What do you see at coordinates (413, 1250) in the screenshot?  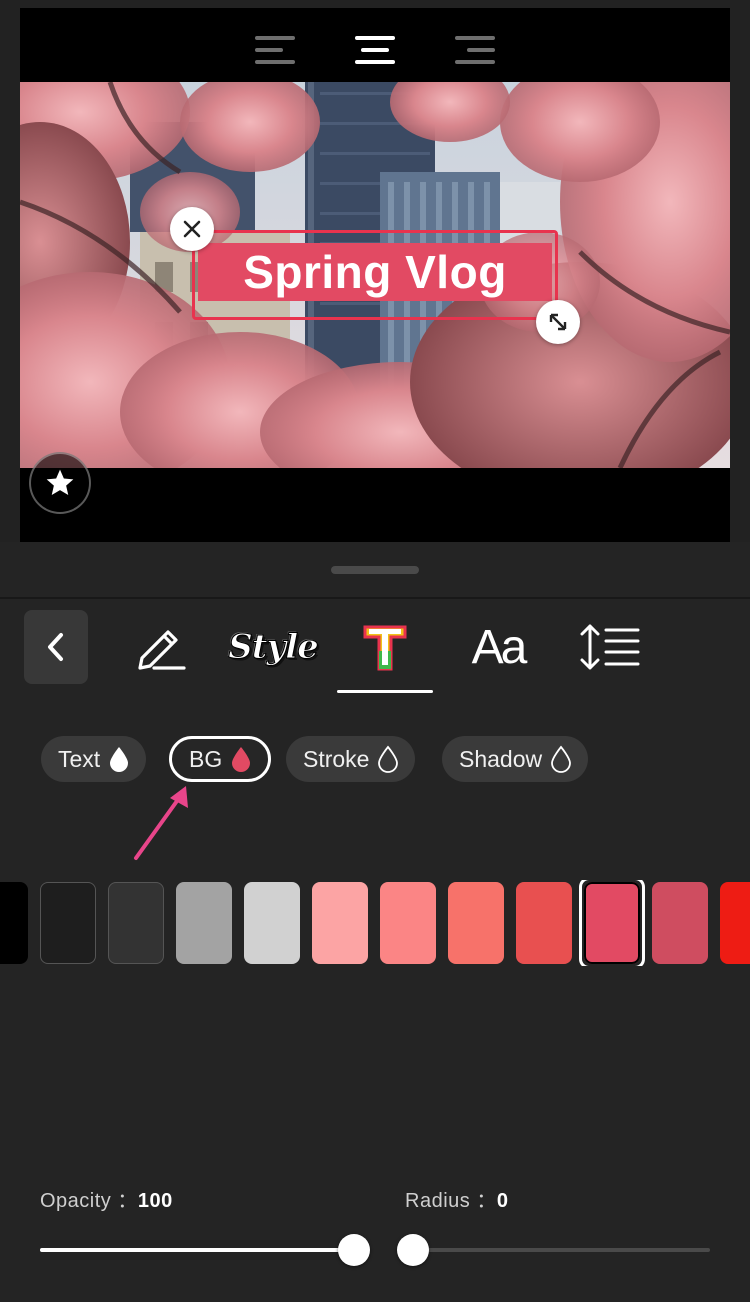 I see `radius-slider-thumb` at bounding box center [413, 1250].